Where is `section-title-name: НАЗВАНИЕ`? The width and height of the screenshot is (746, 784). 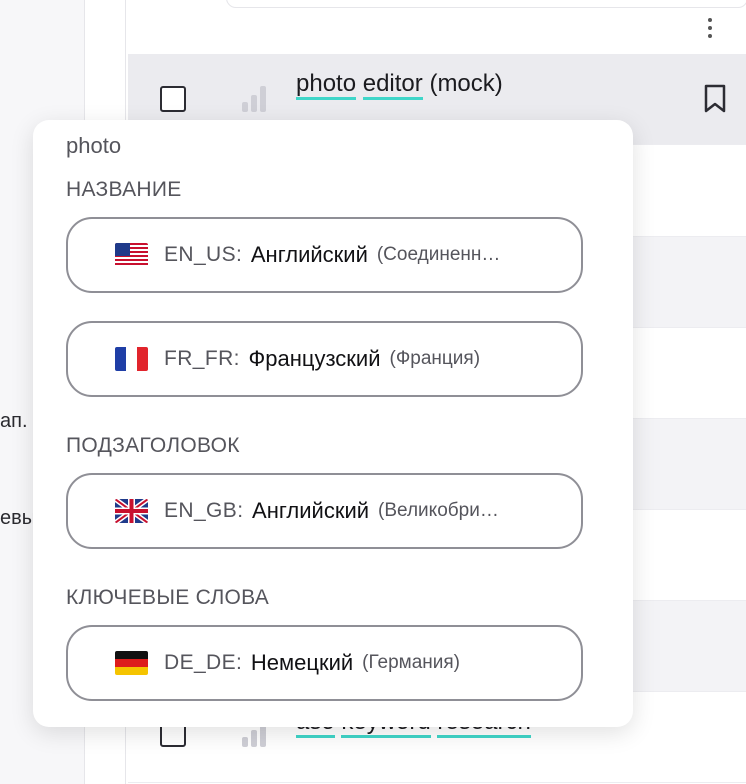 section-title-name: НАЗВАНИЕ is located at coordinates (124, 189).